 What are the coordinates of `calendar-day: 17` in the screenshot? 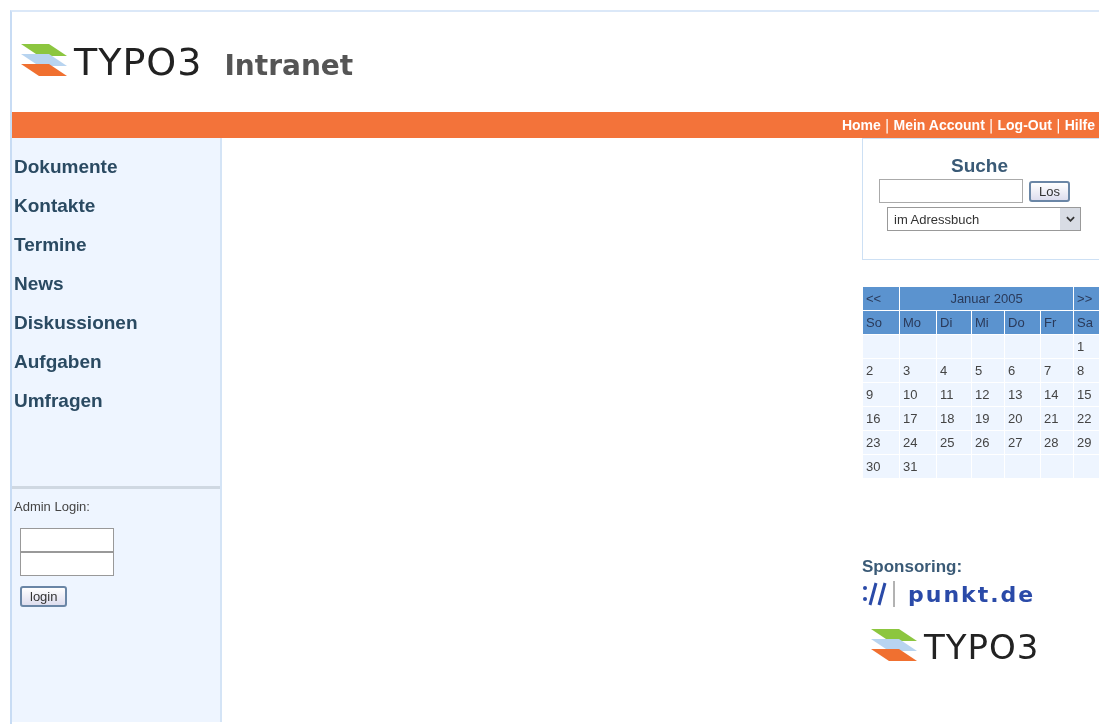 It's located at (910, 418).